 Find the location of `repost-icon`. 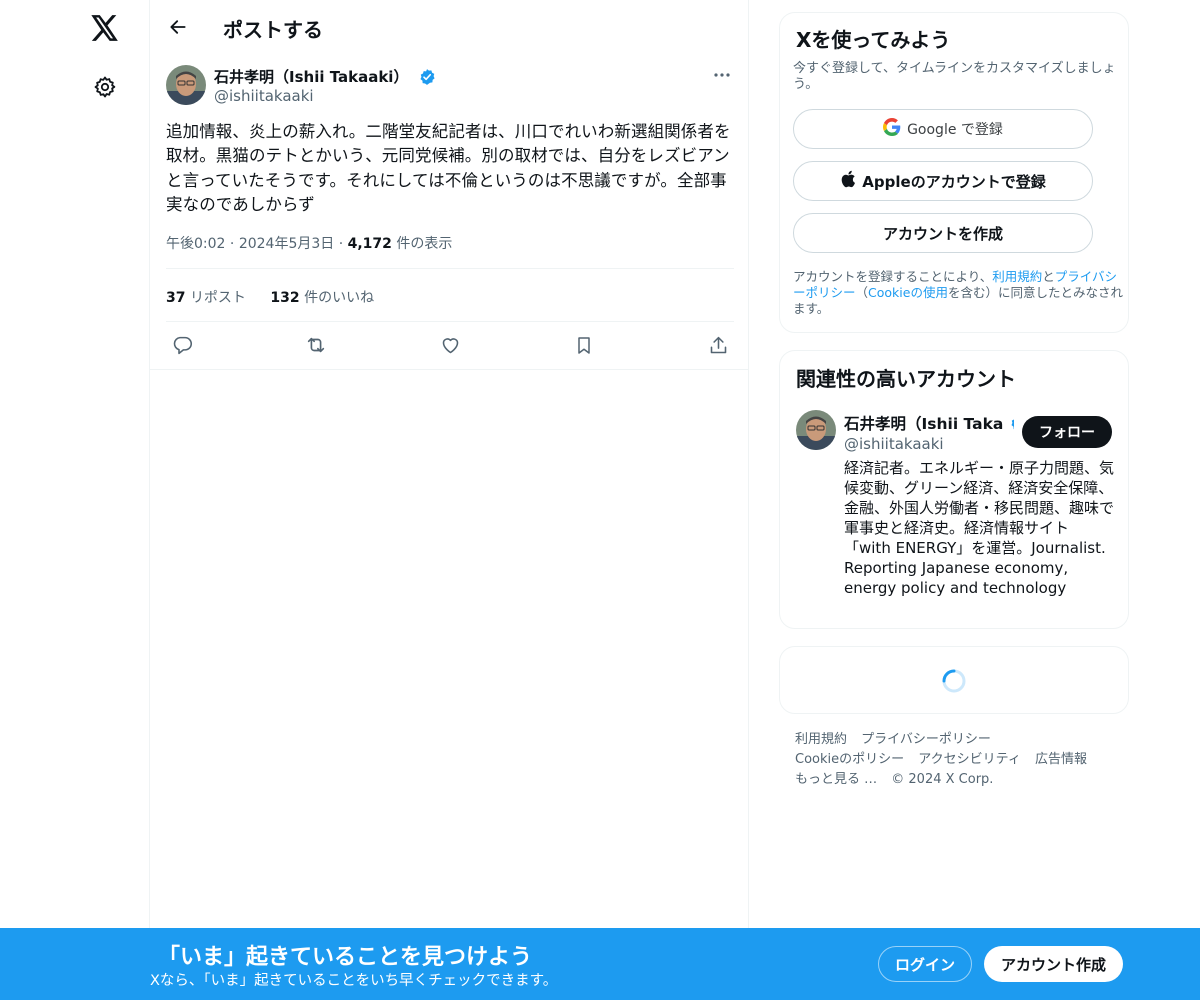

repost-icon is located at coordinates (316, 345).